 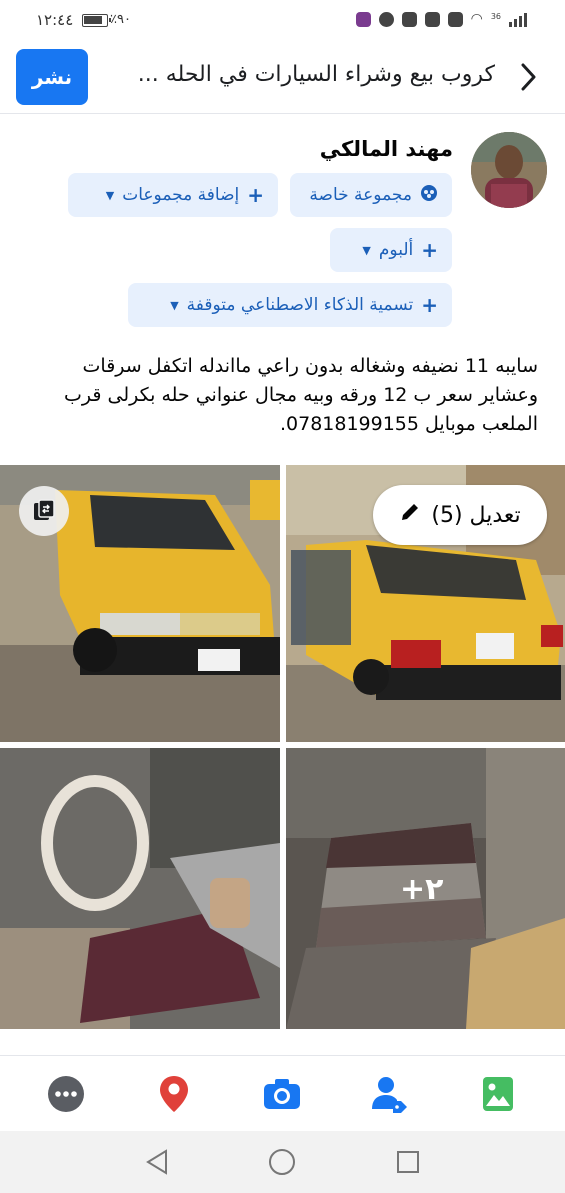 I want to click on mail-notification-icon, so click(x=455, y=19).